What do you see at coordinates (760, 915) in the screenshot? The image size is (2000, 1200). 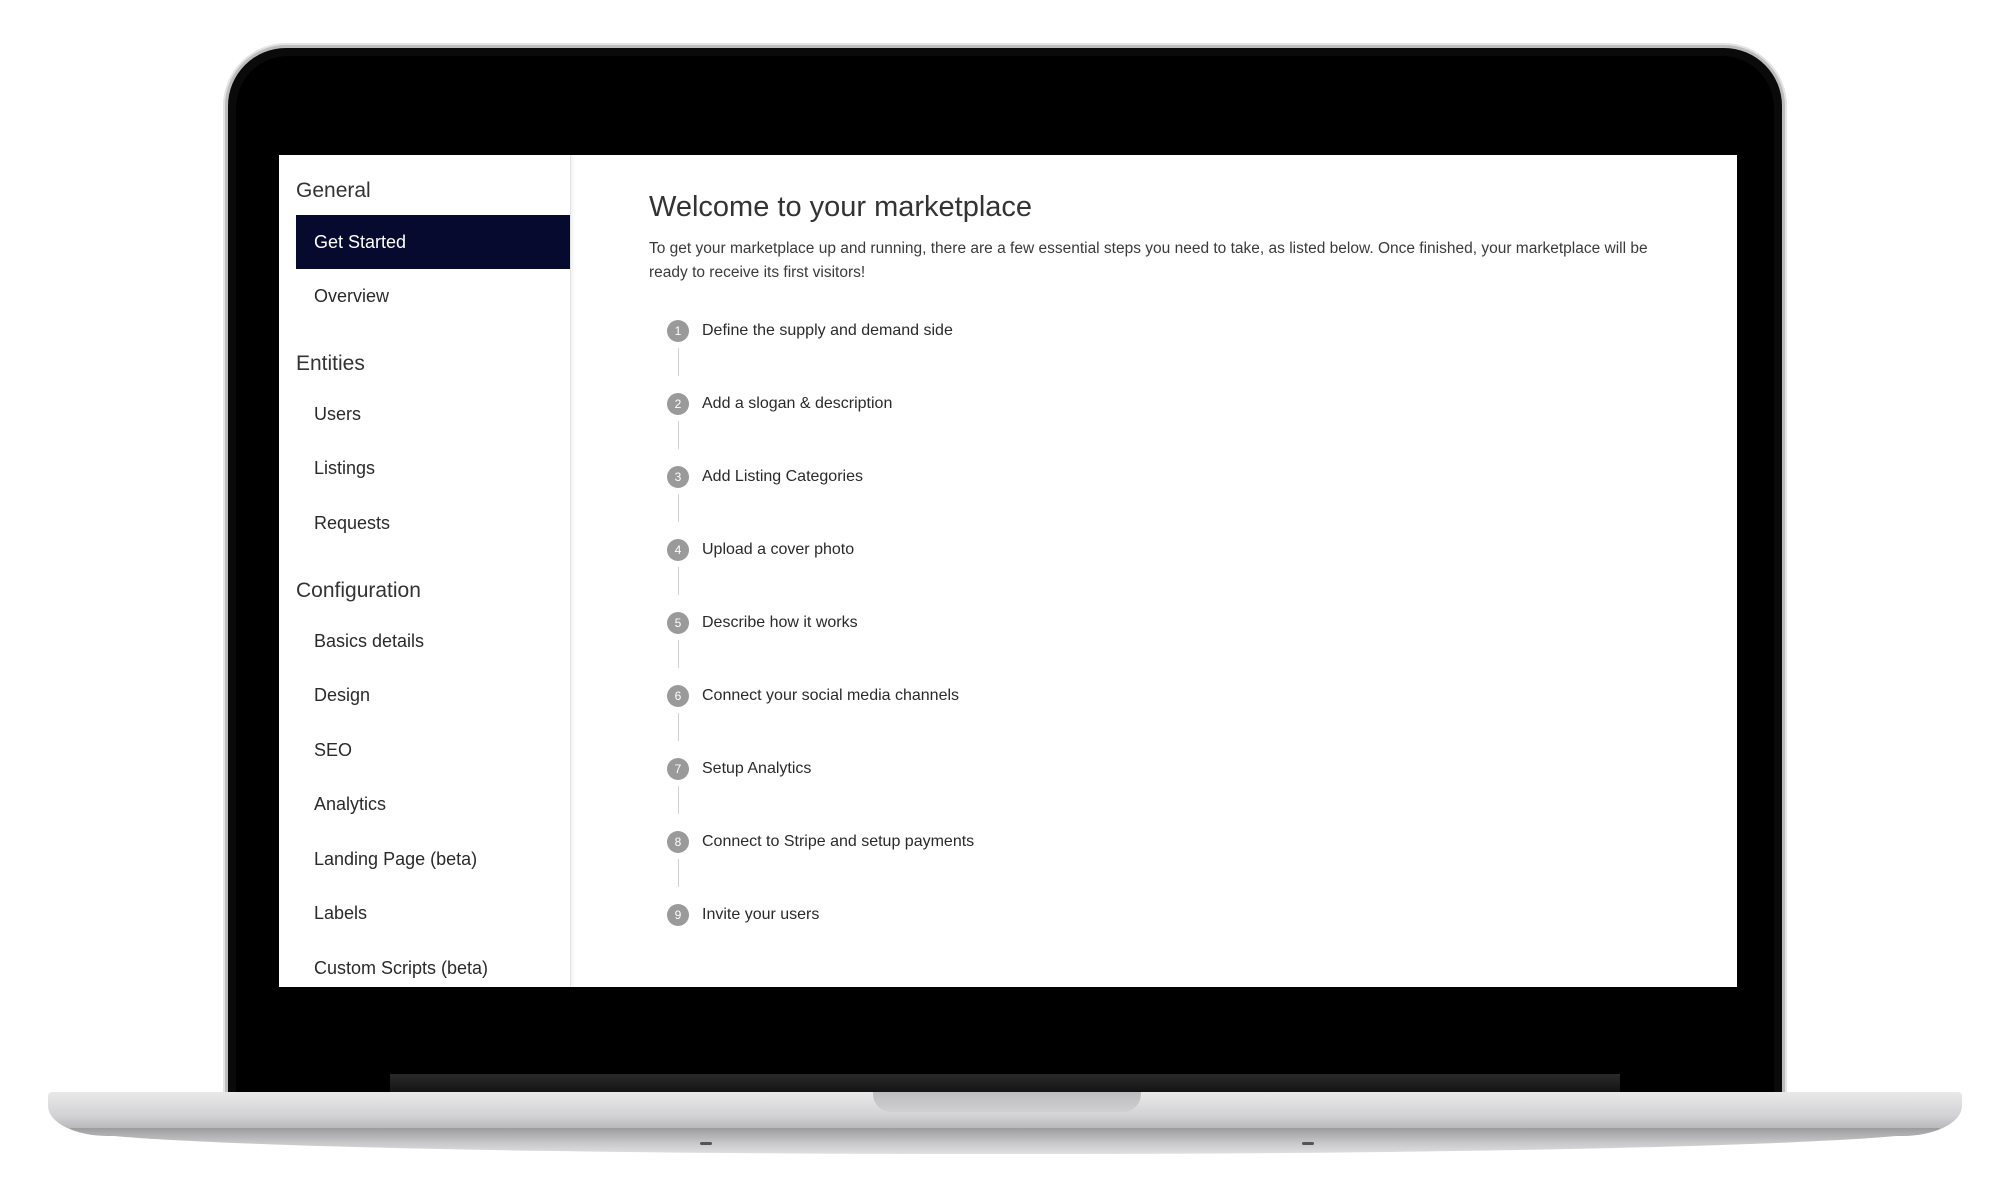 I see `step-label: Invite your users` at bounding box center [760, 915].